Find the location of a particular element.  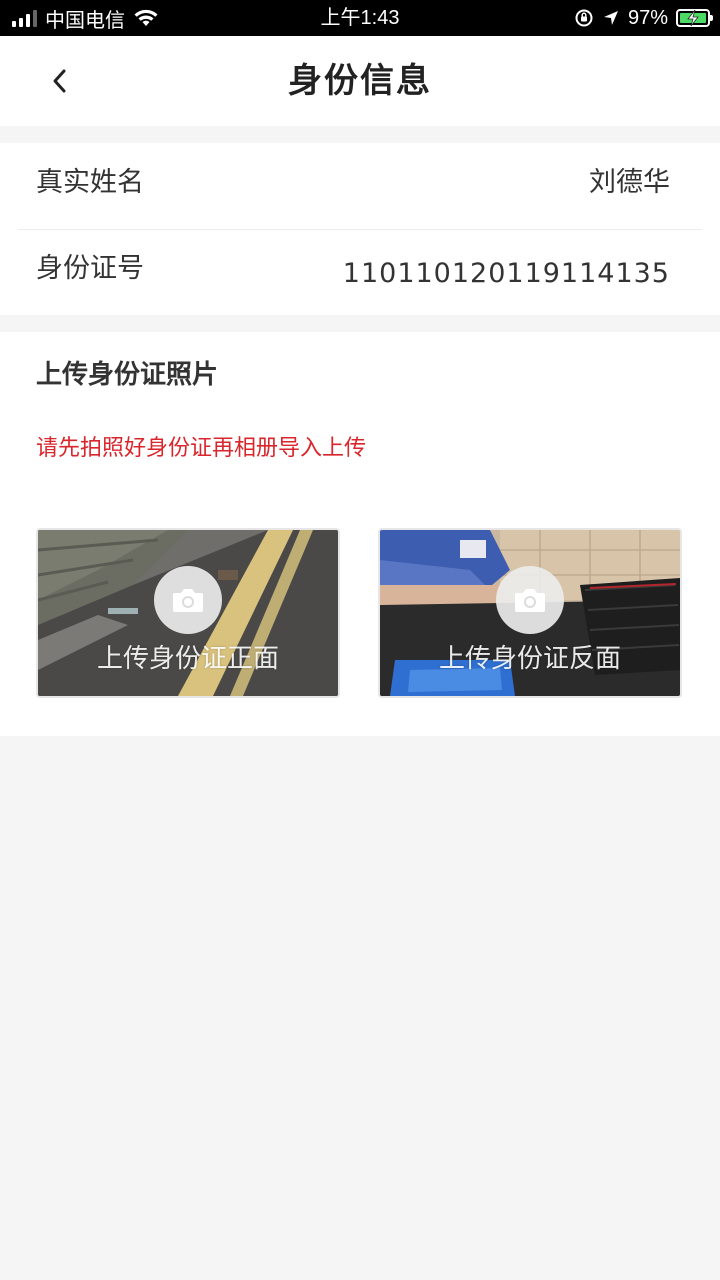

upload-front-button: 上传身份证正面 is located at coordinates (188, 613).